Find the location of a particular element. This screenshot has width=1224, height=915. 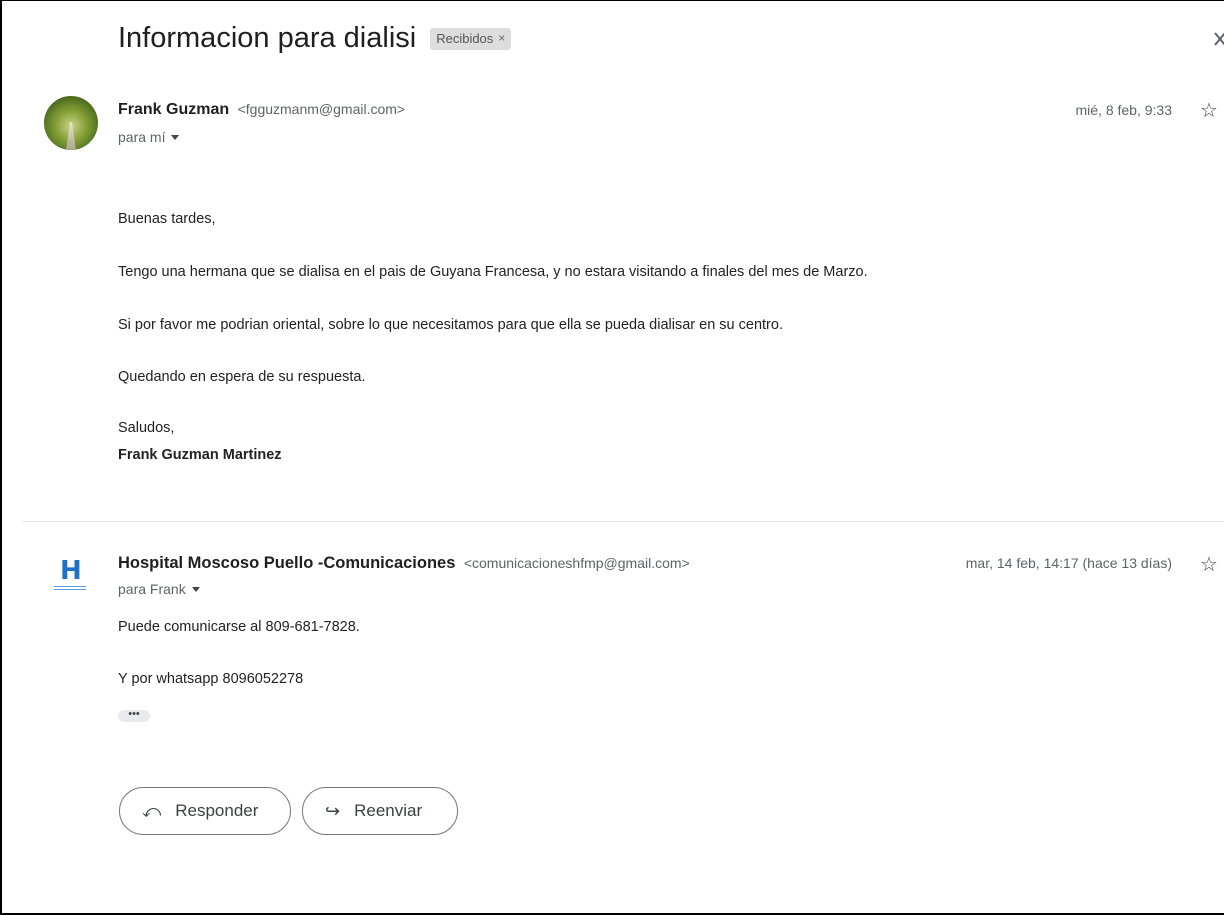

avatar is located at coordinates (71, 123).